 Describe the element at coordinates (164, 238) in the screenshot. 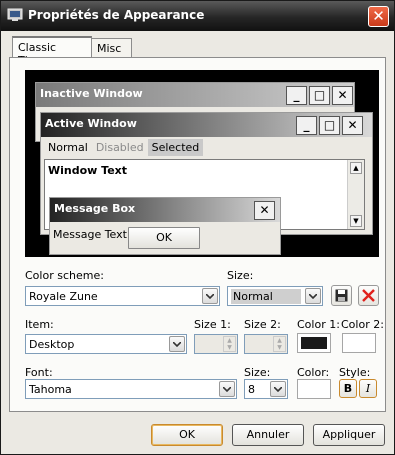

I see `message-ok-button: OK` at that location.